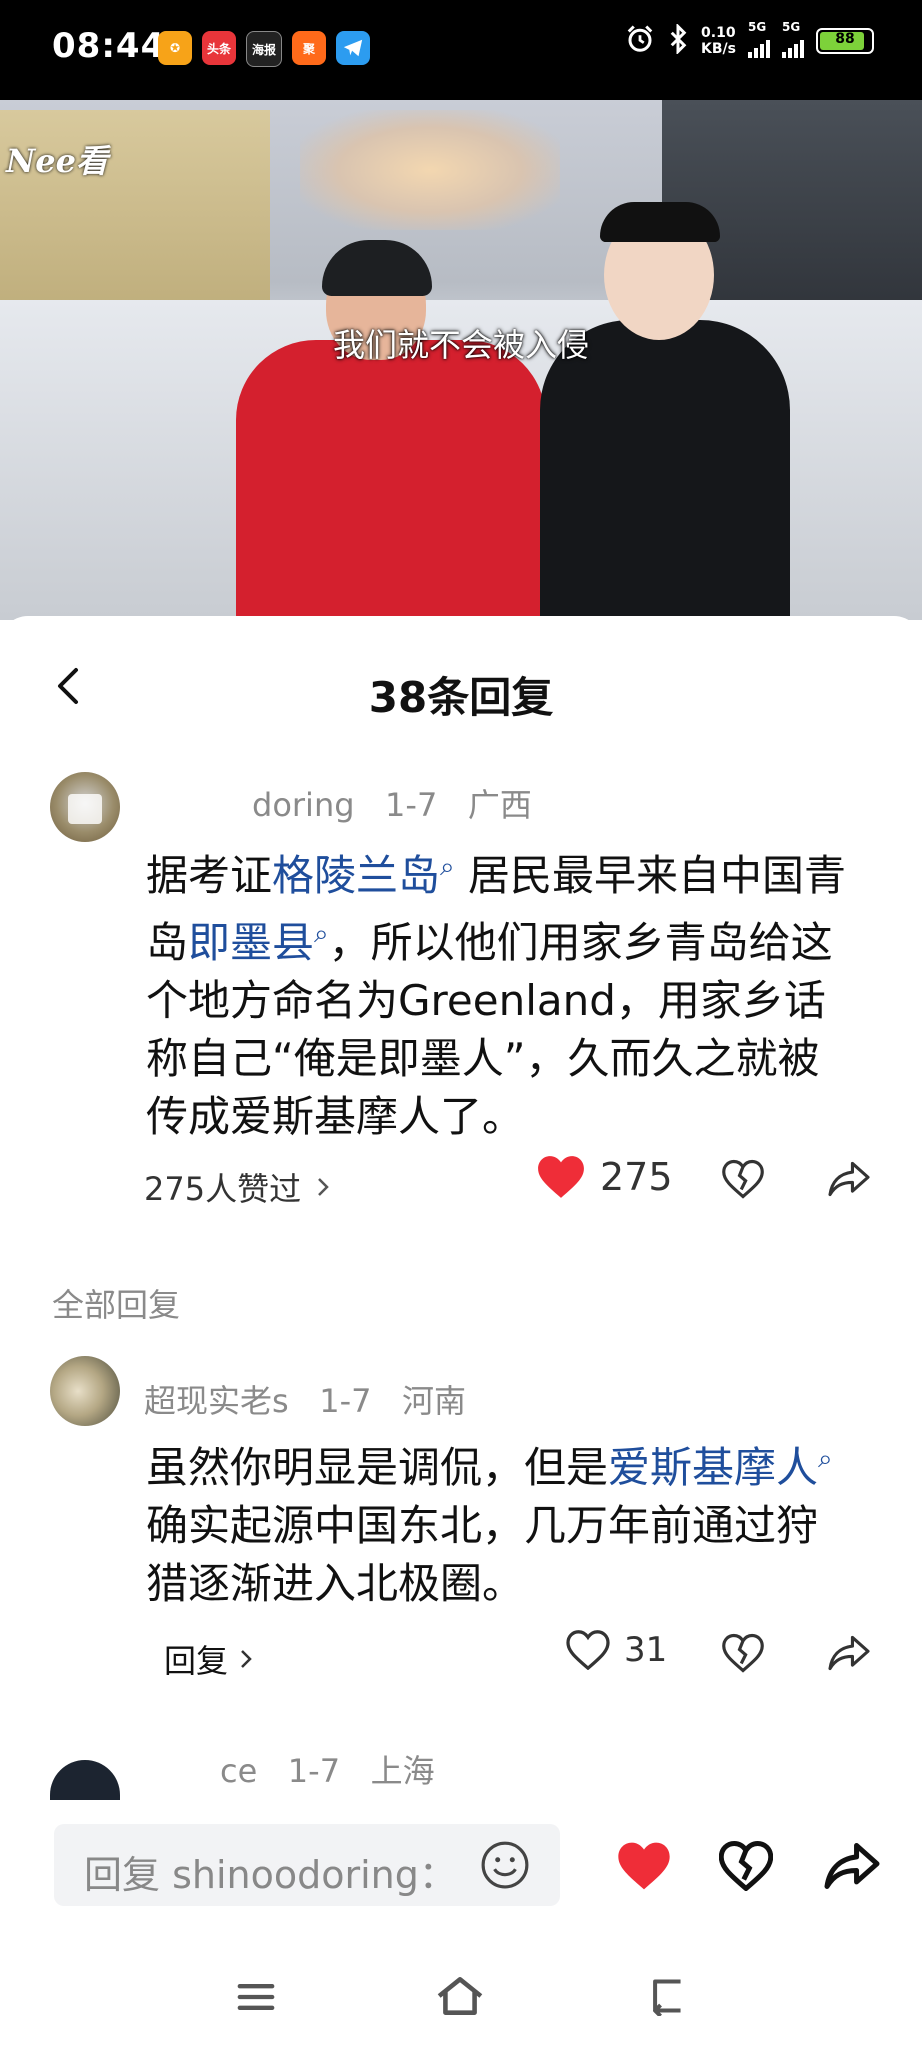  I want to click on notification-icons: ✪ 头条 海报 聚, so click(264, 49).